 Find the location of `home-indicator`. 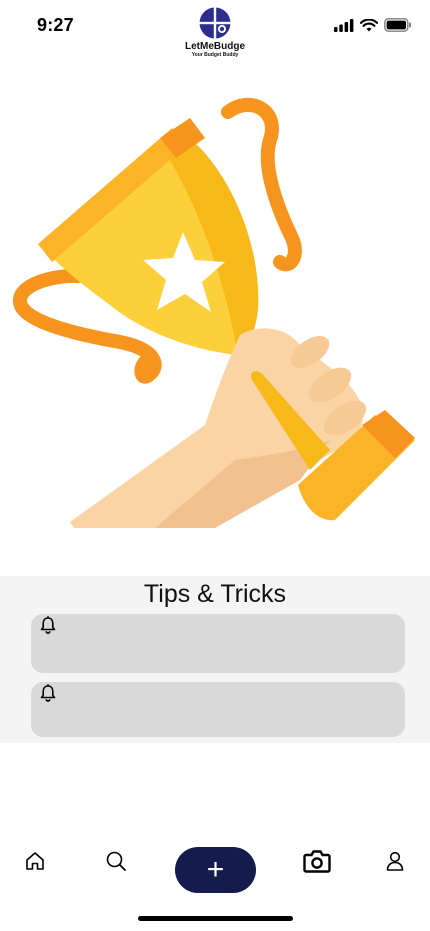

home-indicator is located at coordinates (215, 918).